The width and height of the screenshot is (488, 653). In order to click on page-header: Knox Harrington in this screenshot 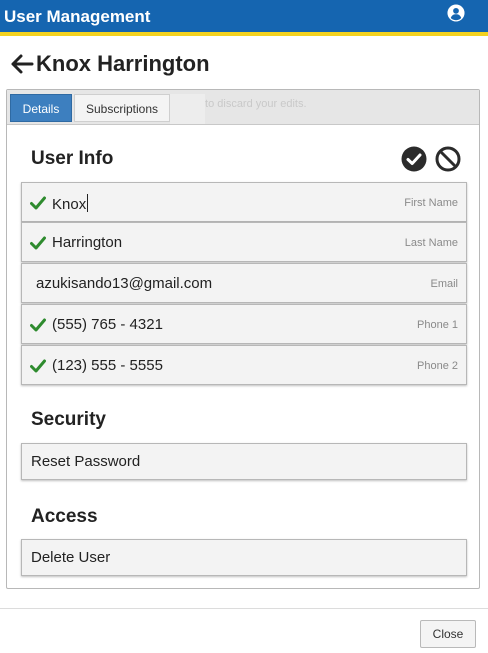, I will do `click(110, 64)`.